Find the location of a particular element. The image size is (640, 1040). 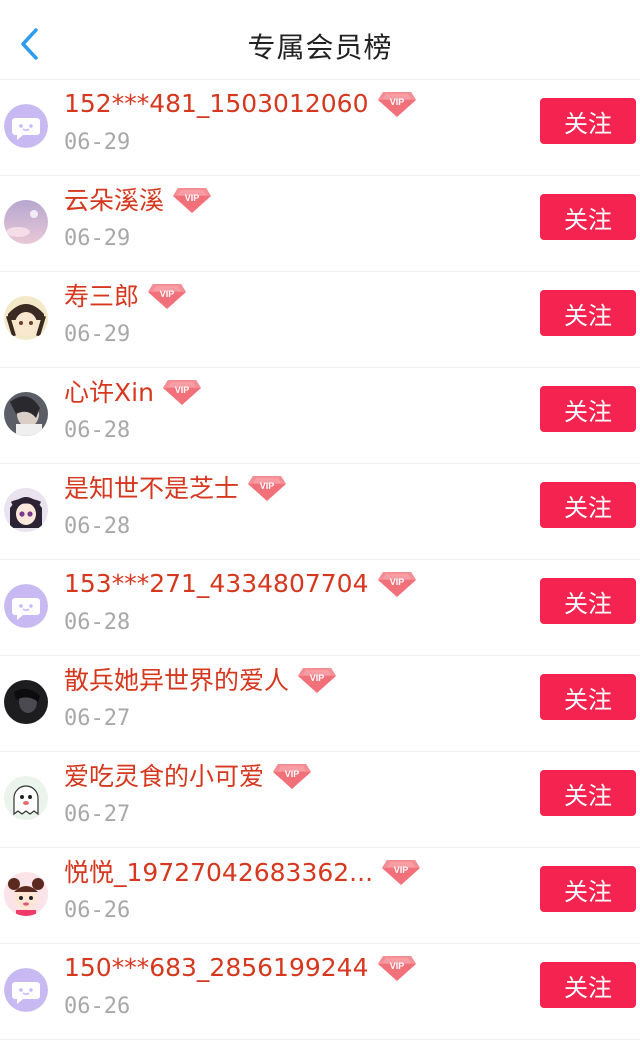

app-header: 专属会员榜 is located at coordinates (320, 40).